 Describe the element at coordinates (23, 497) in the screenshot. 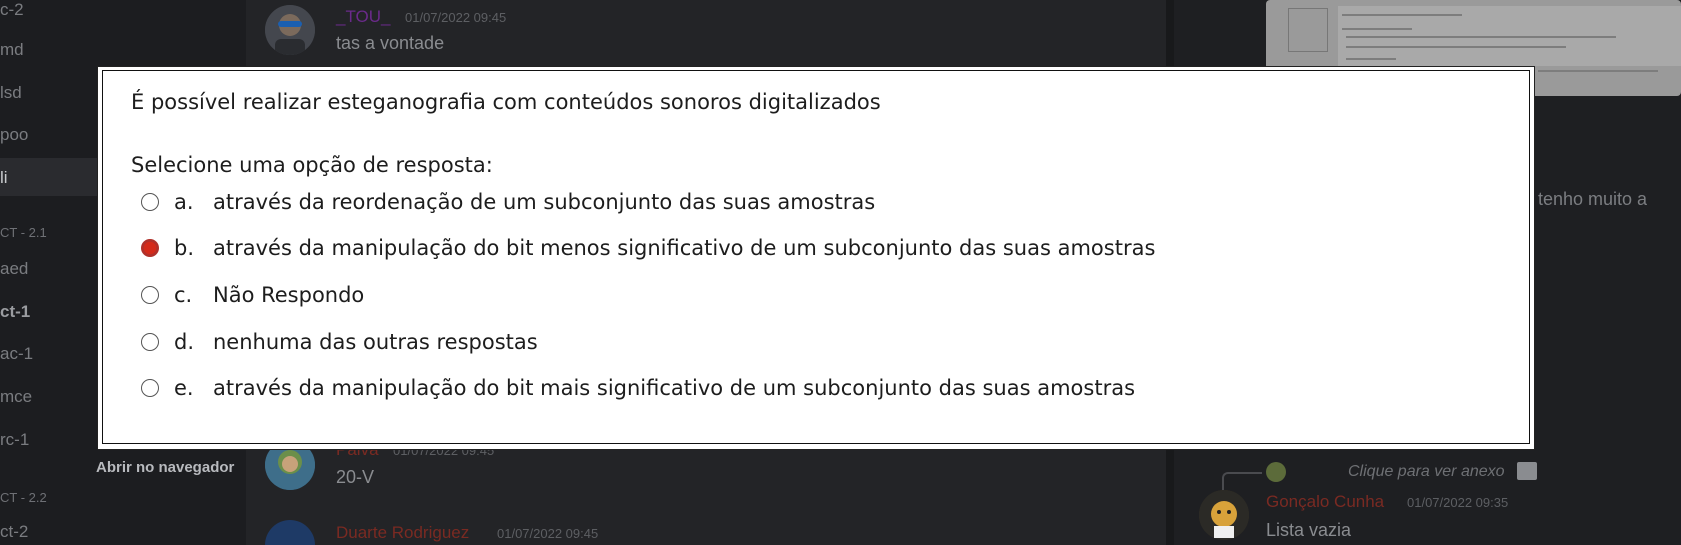

I see `channel-category: CT - 2.2` at that location.